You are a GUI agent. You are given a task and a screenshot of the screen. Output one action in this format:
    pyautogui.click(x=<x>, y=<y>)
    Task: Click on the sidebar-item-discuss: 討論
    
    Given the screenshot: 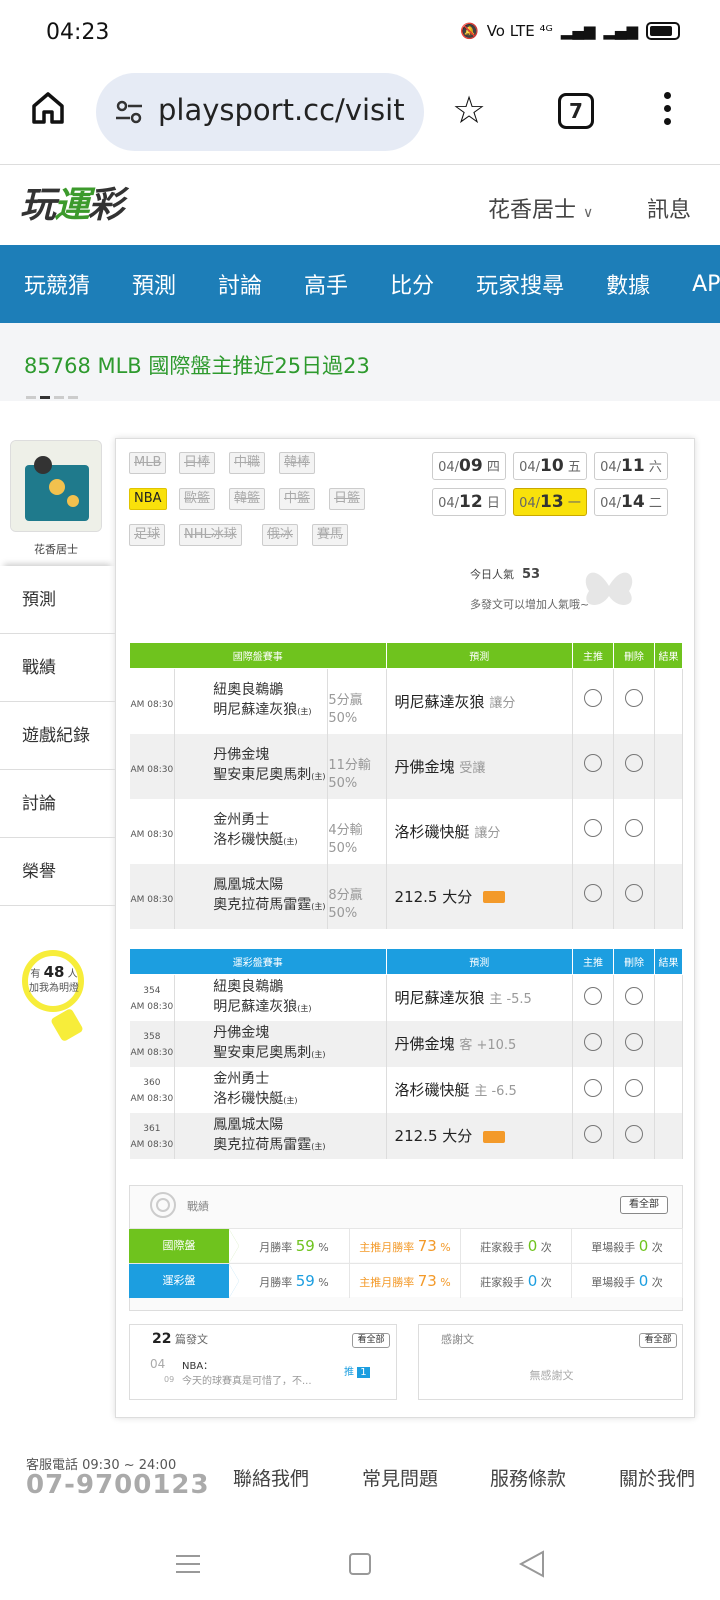 What is the action you would take?
    pyautogui.click(x=57, y=804)
    